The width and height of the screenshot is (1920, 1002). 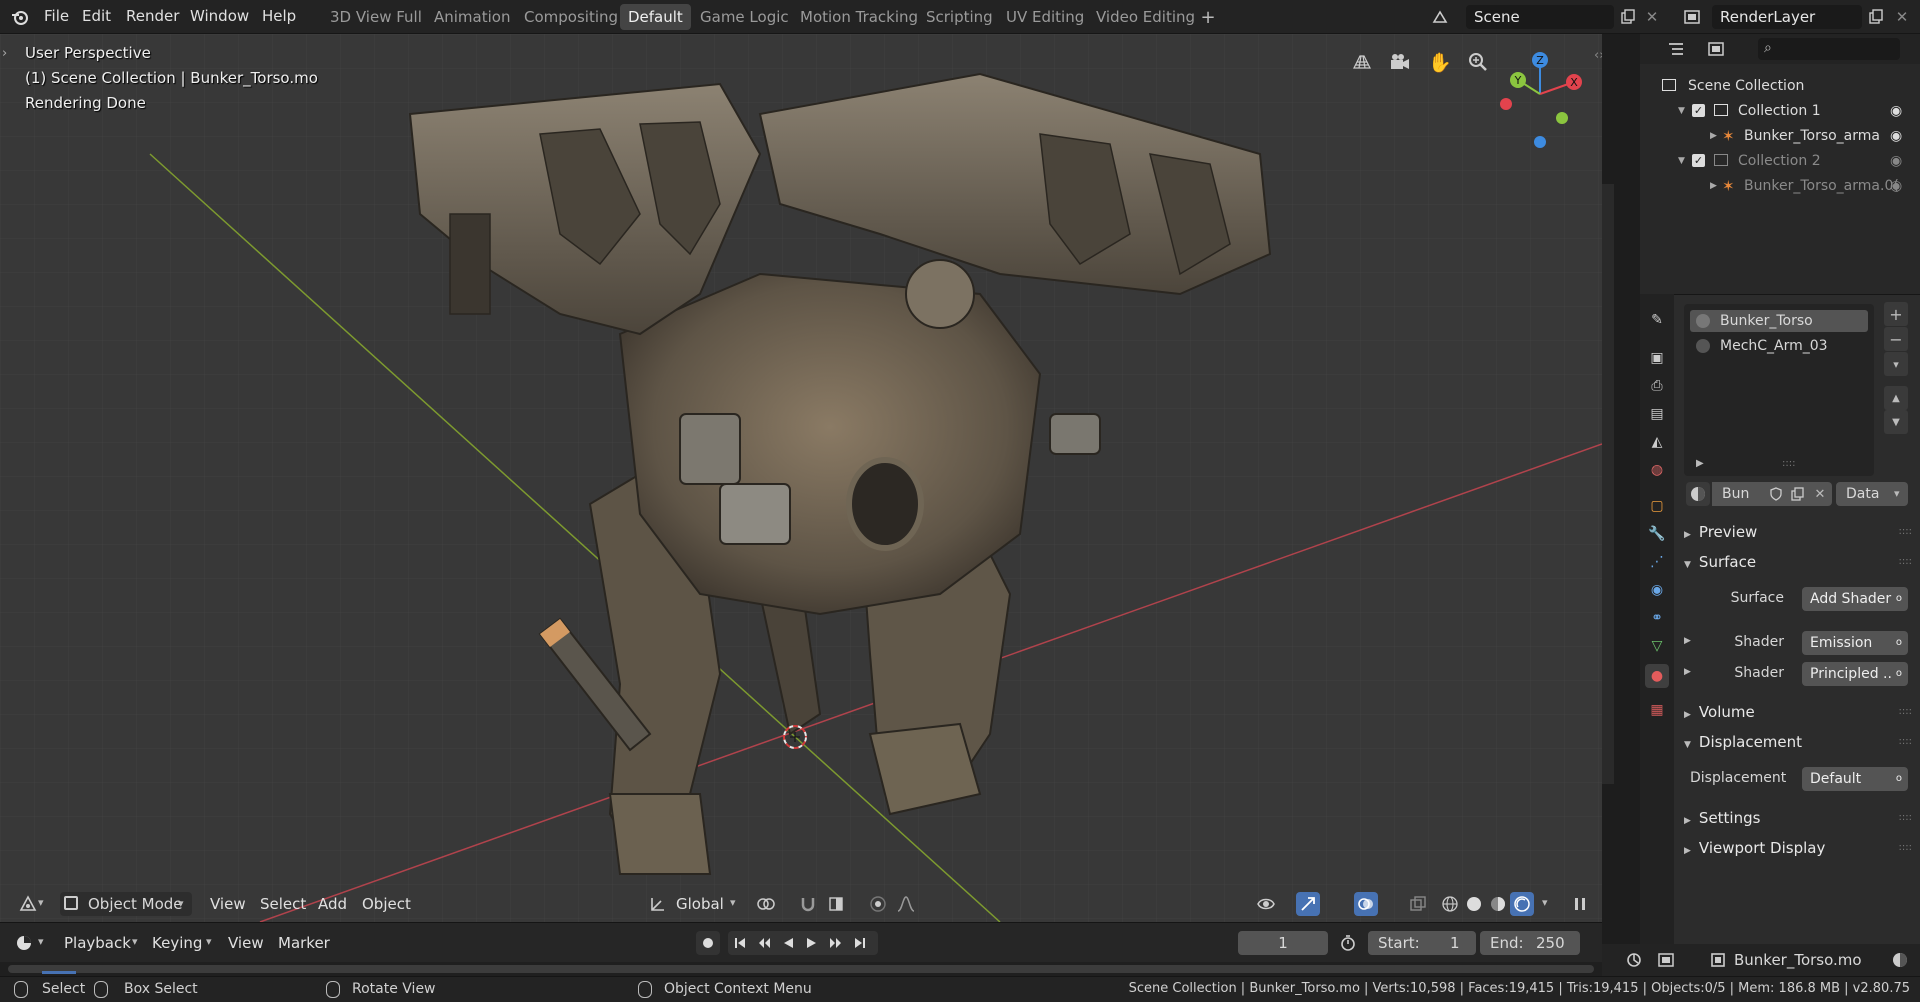 I want to click on pivot-point-icon, so click(x=766, y=904).